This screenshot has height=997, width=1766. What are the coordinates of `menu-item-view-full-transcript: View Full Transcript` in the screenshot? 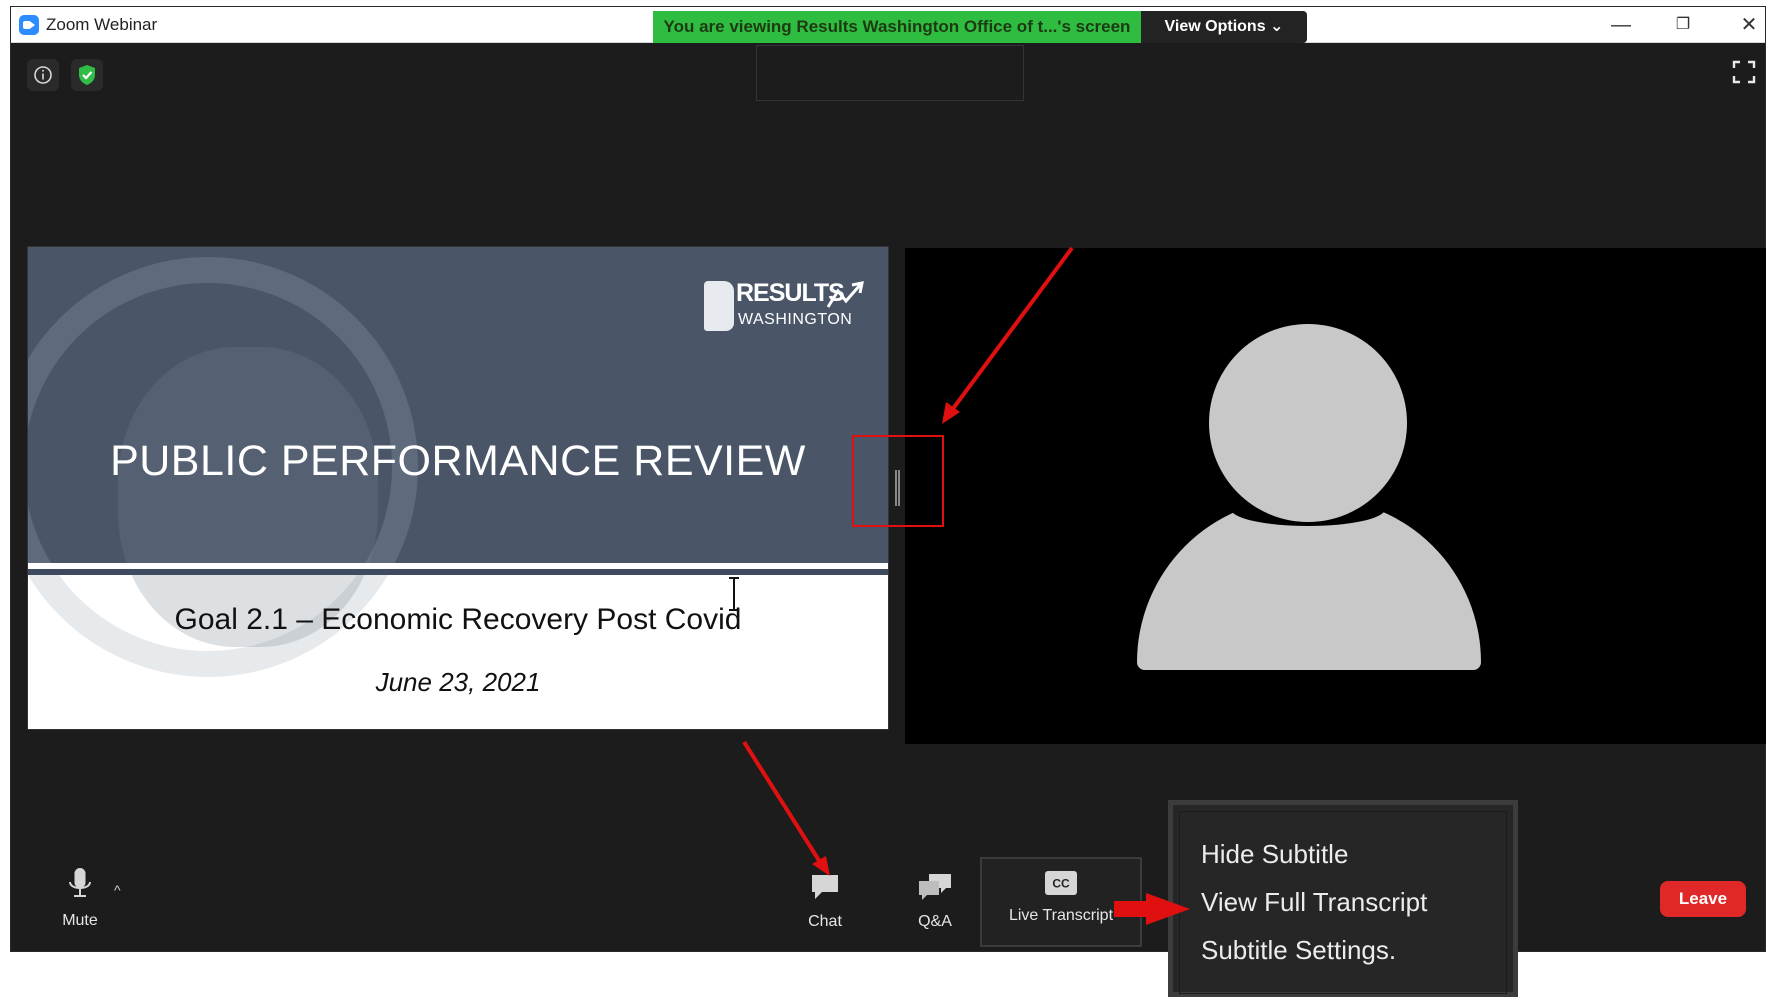 It's located at (1314, 902).